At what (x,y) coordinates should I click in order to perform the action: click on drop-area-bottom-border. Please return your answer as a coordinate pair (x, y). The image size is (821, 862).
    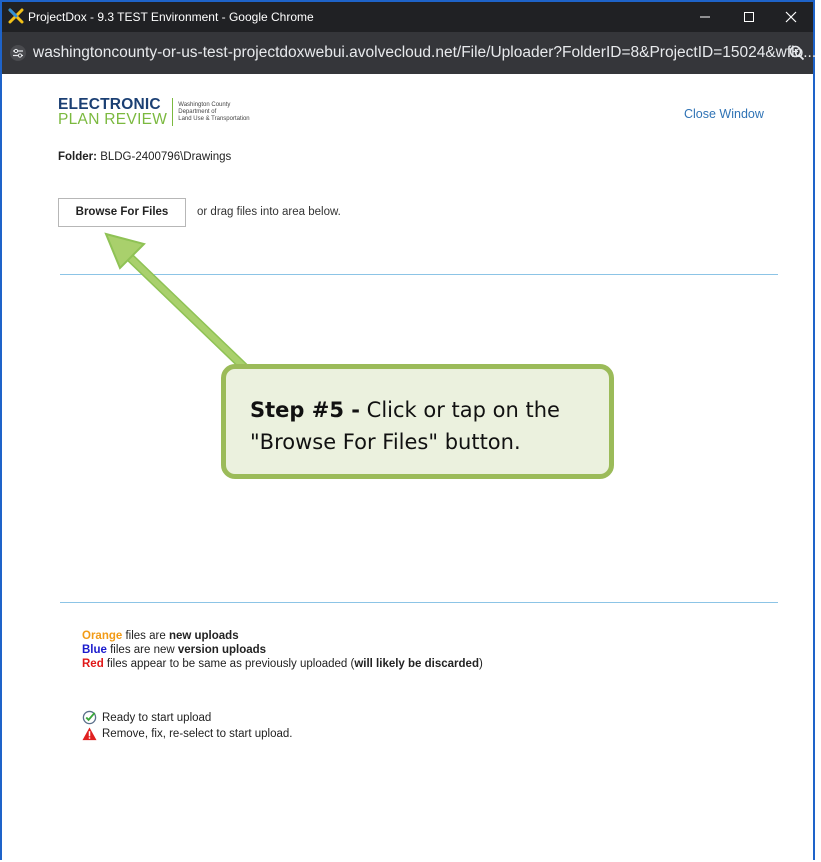
    Looking at the image, I should click on (419, 602).